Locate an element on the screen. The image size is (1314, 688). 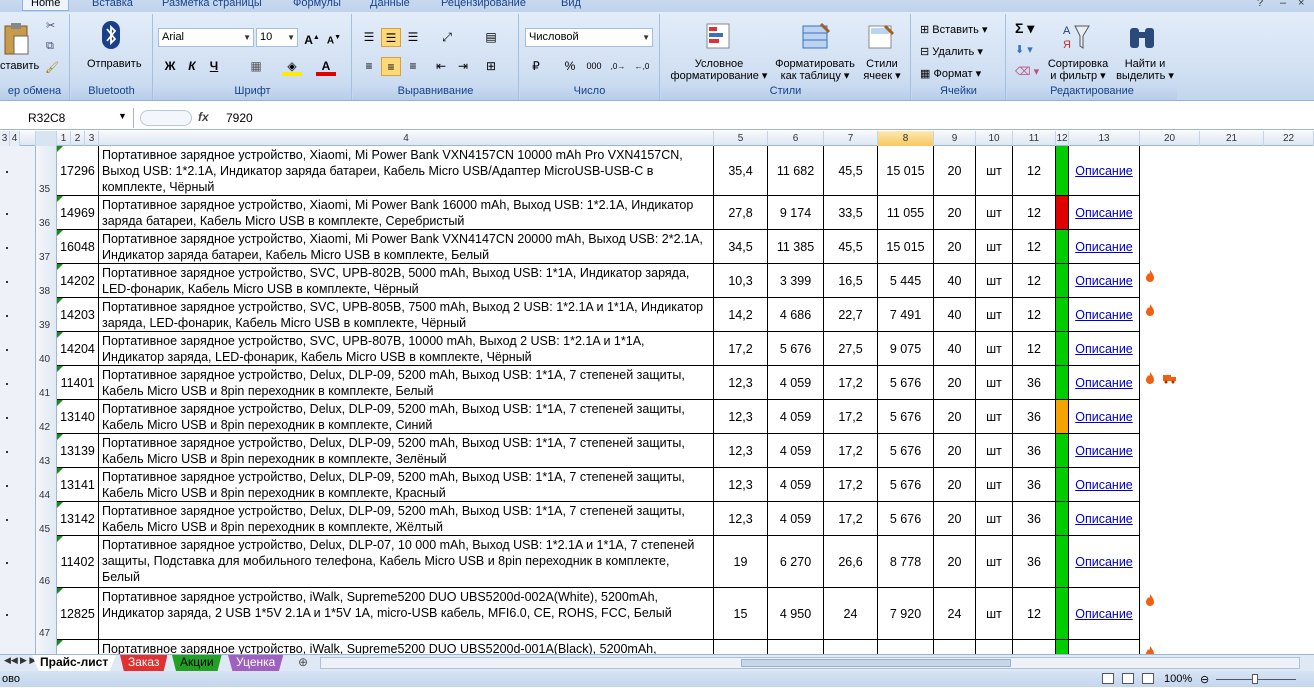
conditional-format-button: Условное форматирование ▾ is located at coordinates (719, 70).